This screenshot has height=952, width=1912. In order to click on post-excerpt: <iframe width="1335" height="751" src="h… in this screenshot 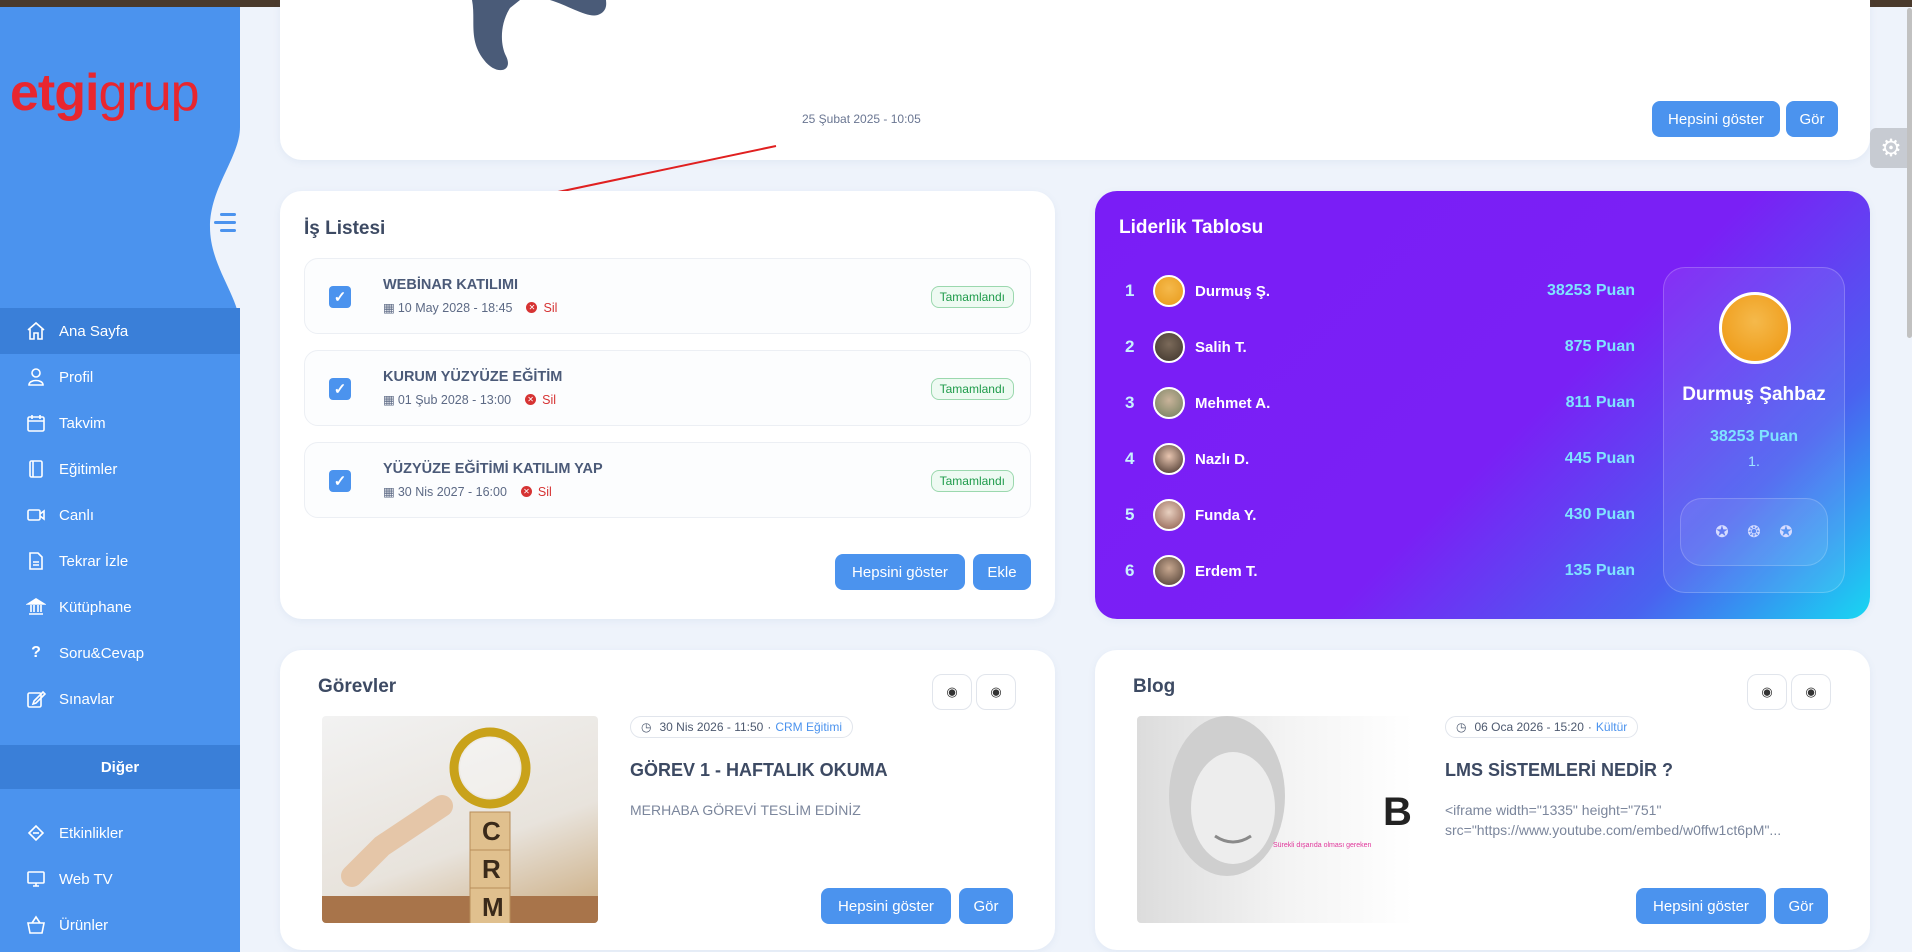, I will do `click(1645, 820)`.